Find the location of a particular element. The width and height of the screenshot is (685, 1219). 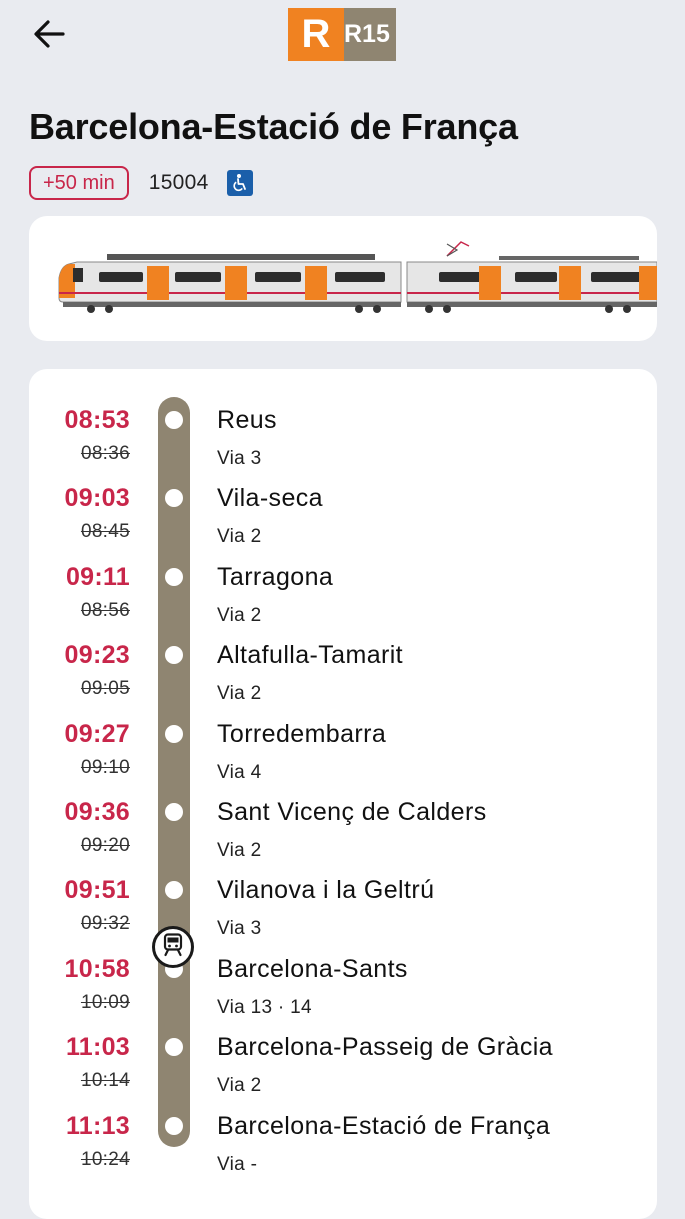

station-name: Sant Vicenç de Calders is located at coordinates (352, 812).